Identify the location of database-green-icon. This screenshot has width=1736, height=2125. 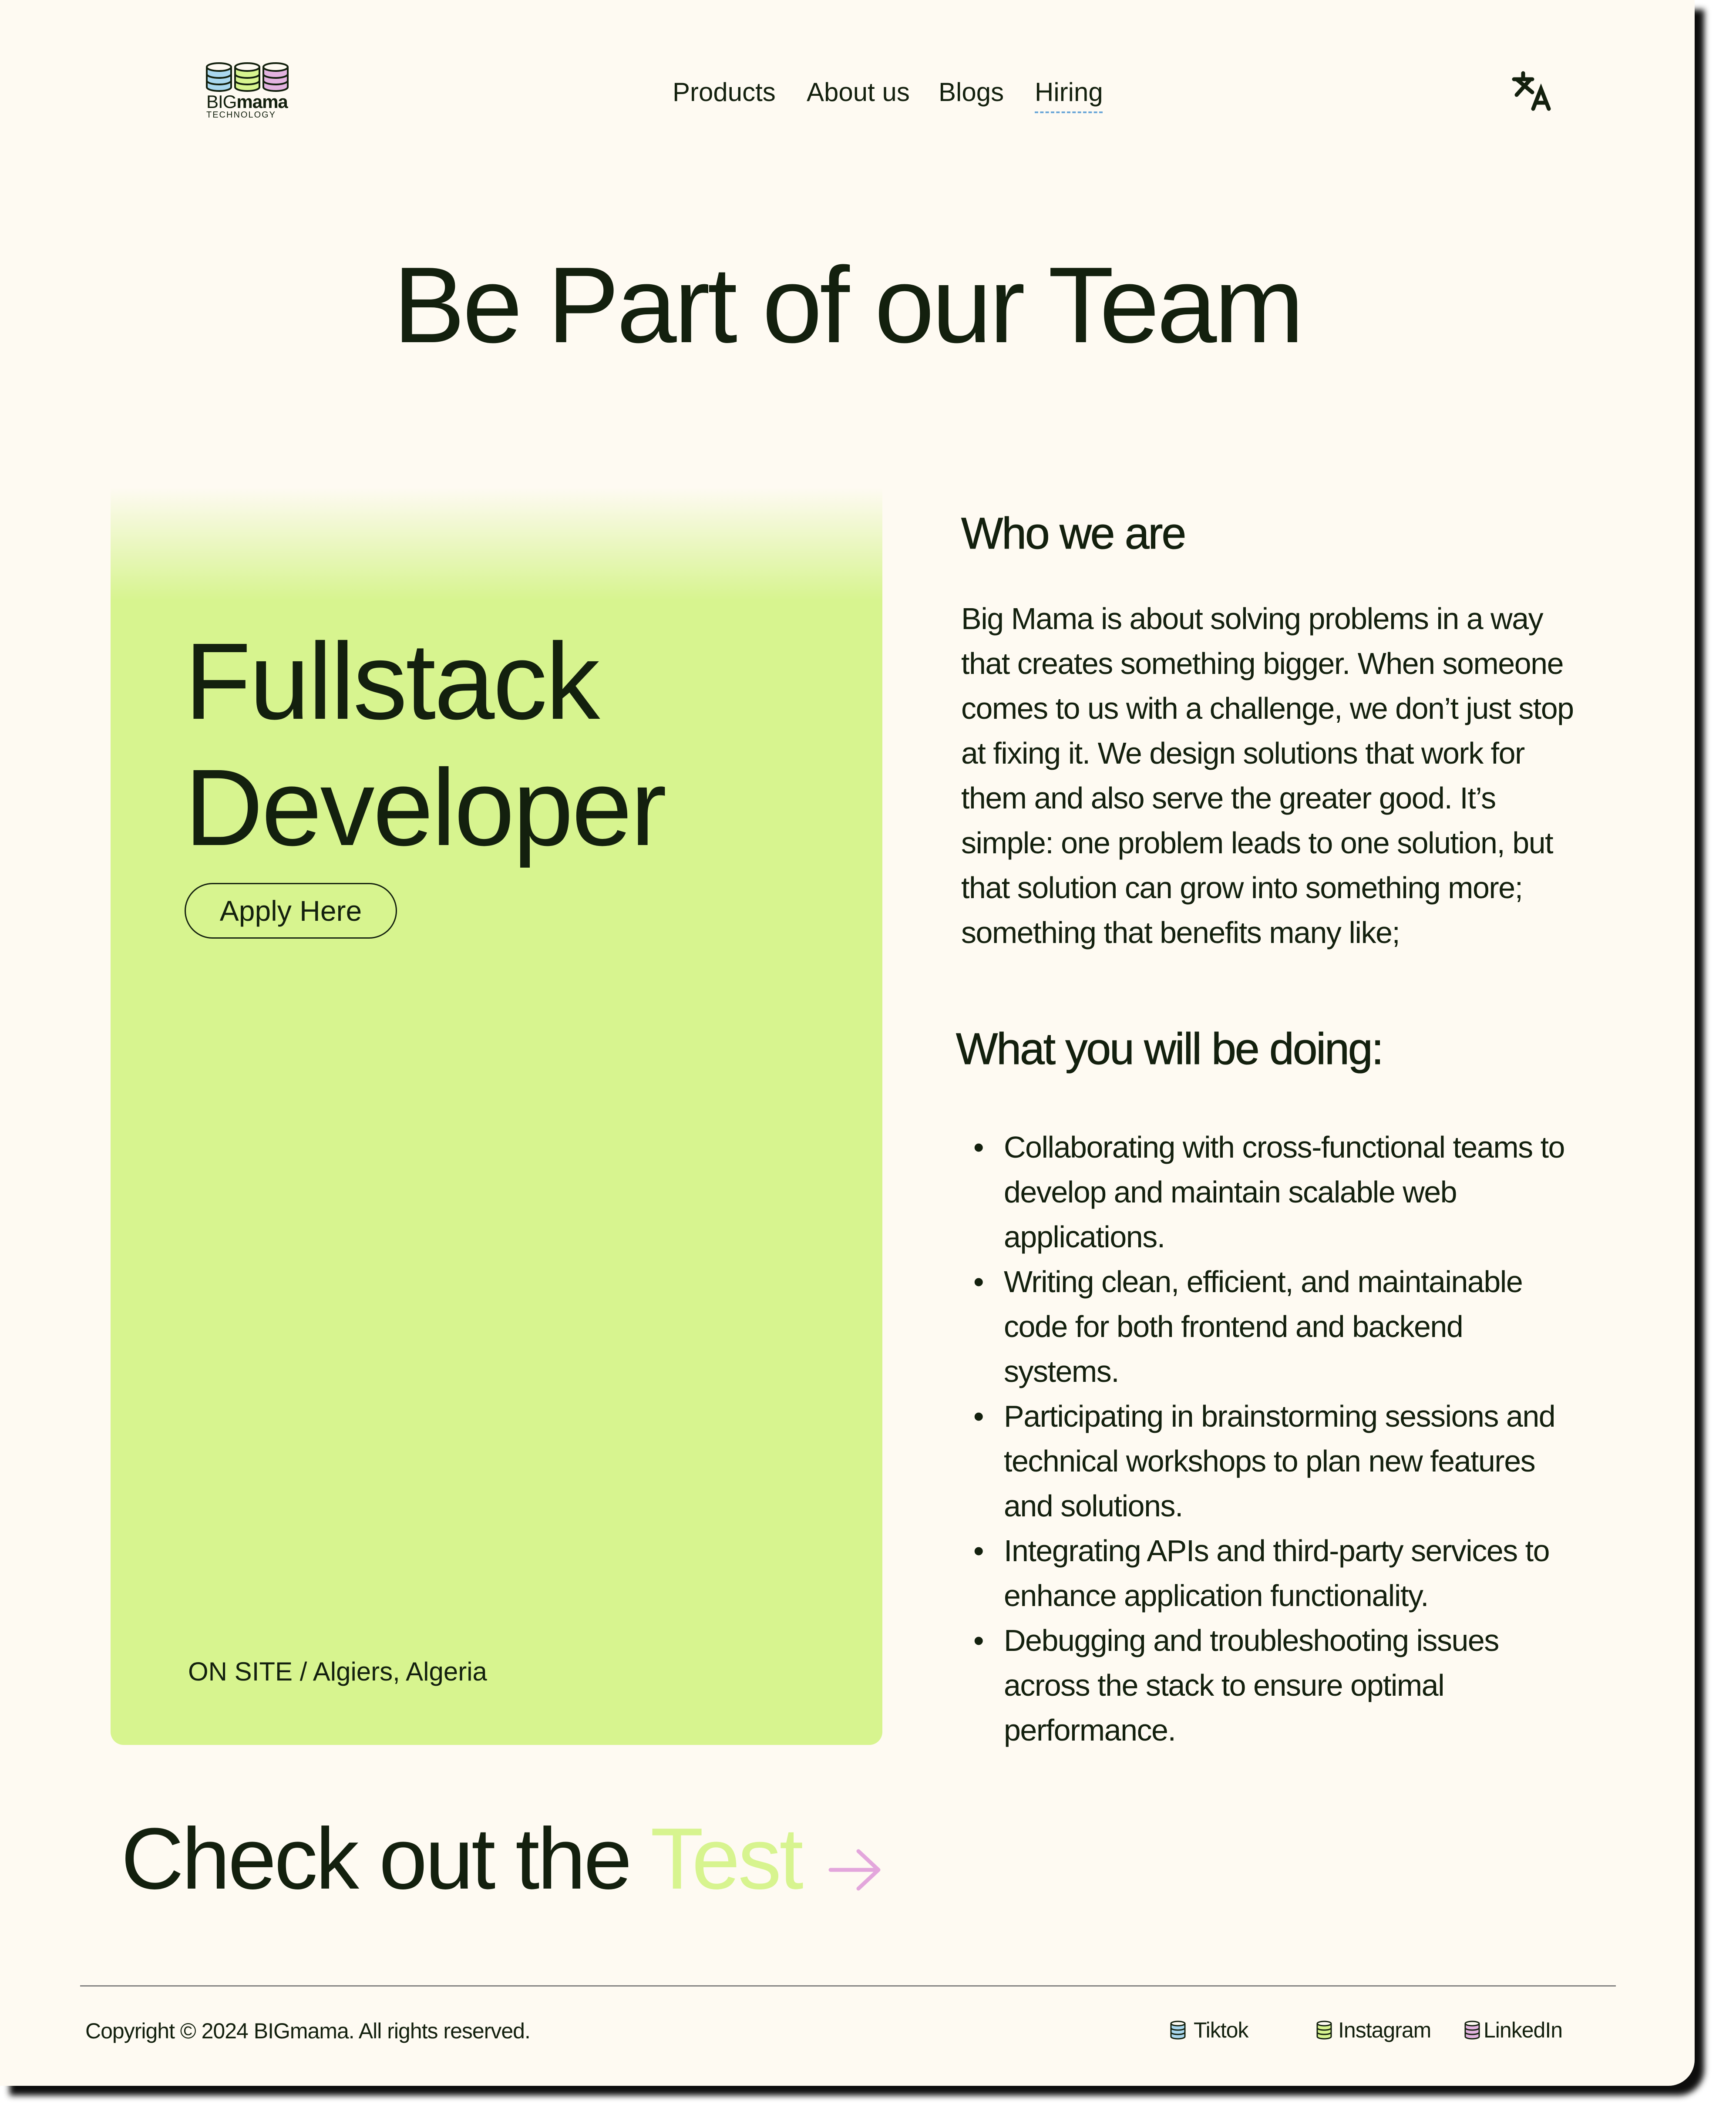
(1324, 2030).